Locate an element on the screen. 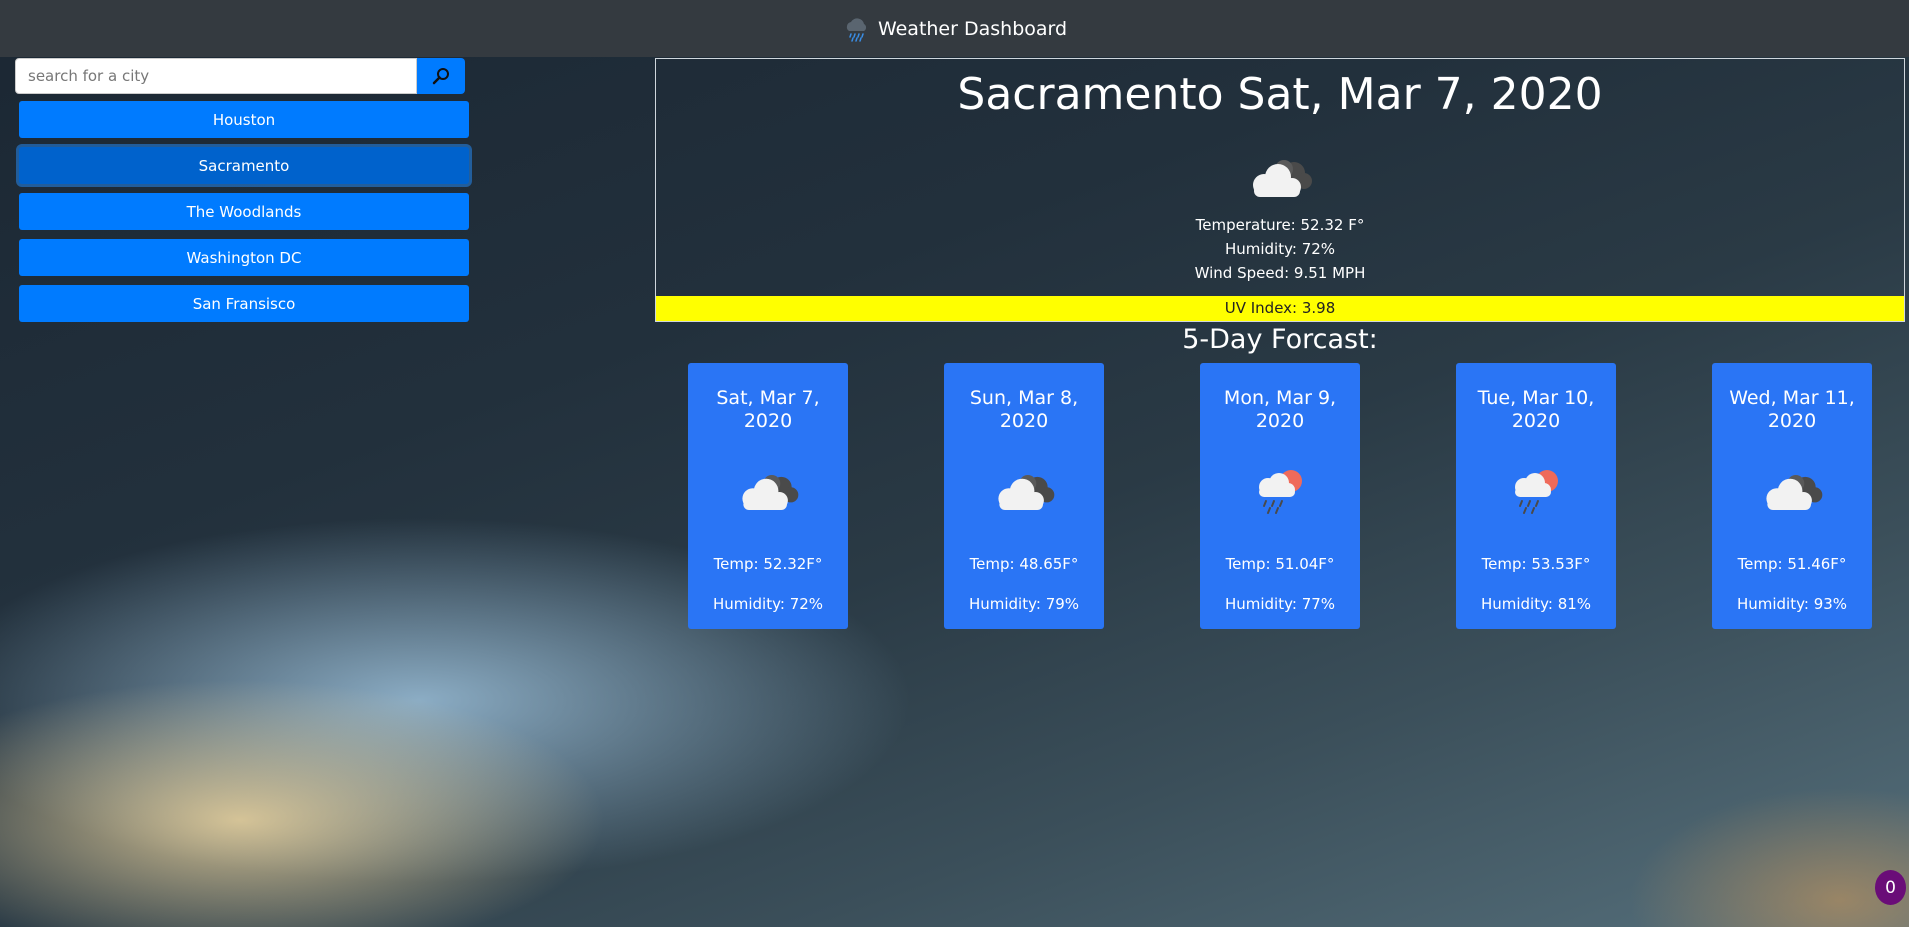  forecast-humidity: Humidity: 72% is located at coordinates (768, 604).